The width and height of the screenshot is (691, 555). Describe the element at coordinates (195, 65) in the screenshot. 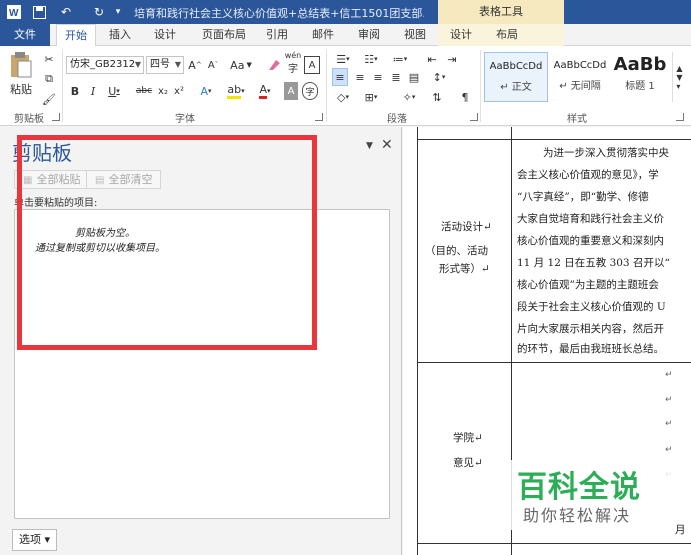

I see `grow-font-icon: A ^` at that location.